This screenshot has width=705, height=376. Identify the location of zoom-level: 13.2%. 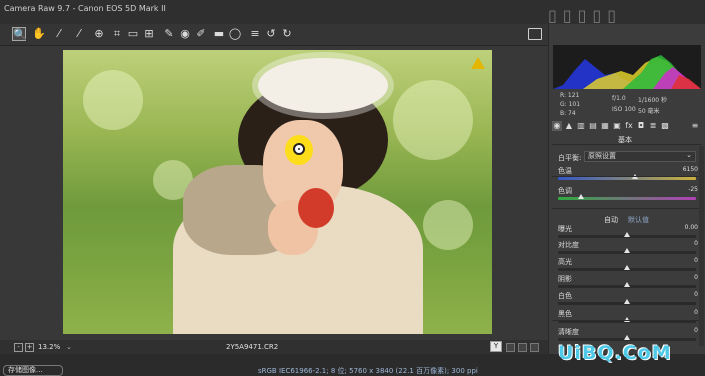
(49, 347).